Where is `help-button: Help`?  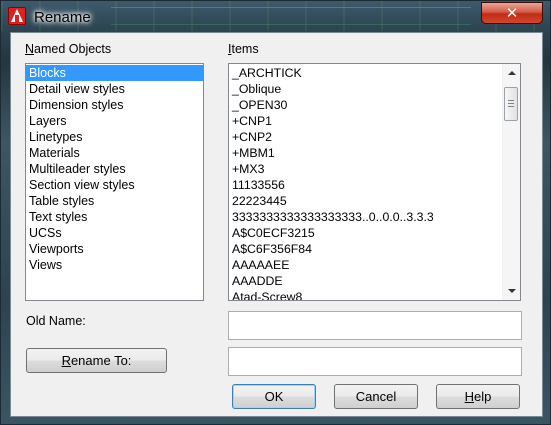
help-button: Help is located at coordinates (478, 396).